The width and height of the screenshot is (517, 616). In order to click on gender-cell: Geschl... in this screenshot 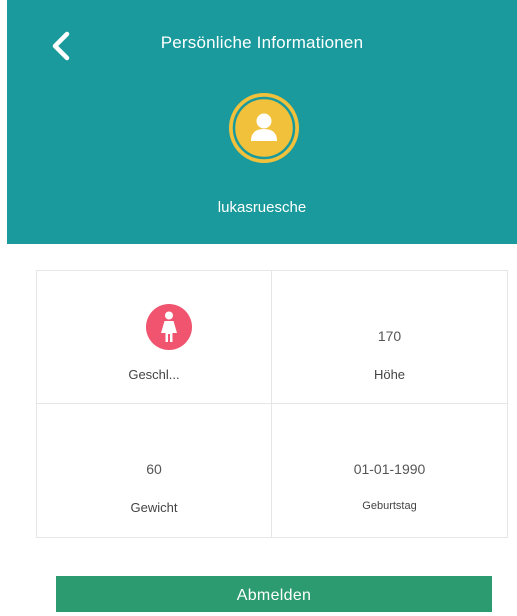, I will do `click(154, 337)`.